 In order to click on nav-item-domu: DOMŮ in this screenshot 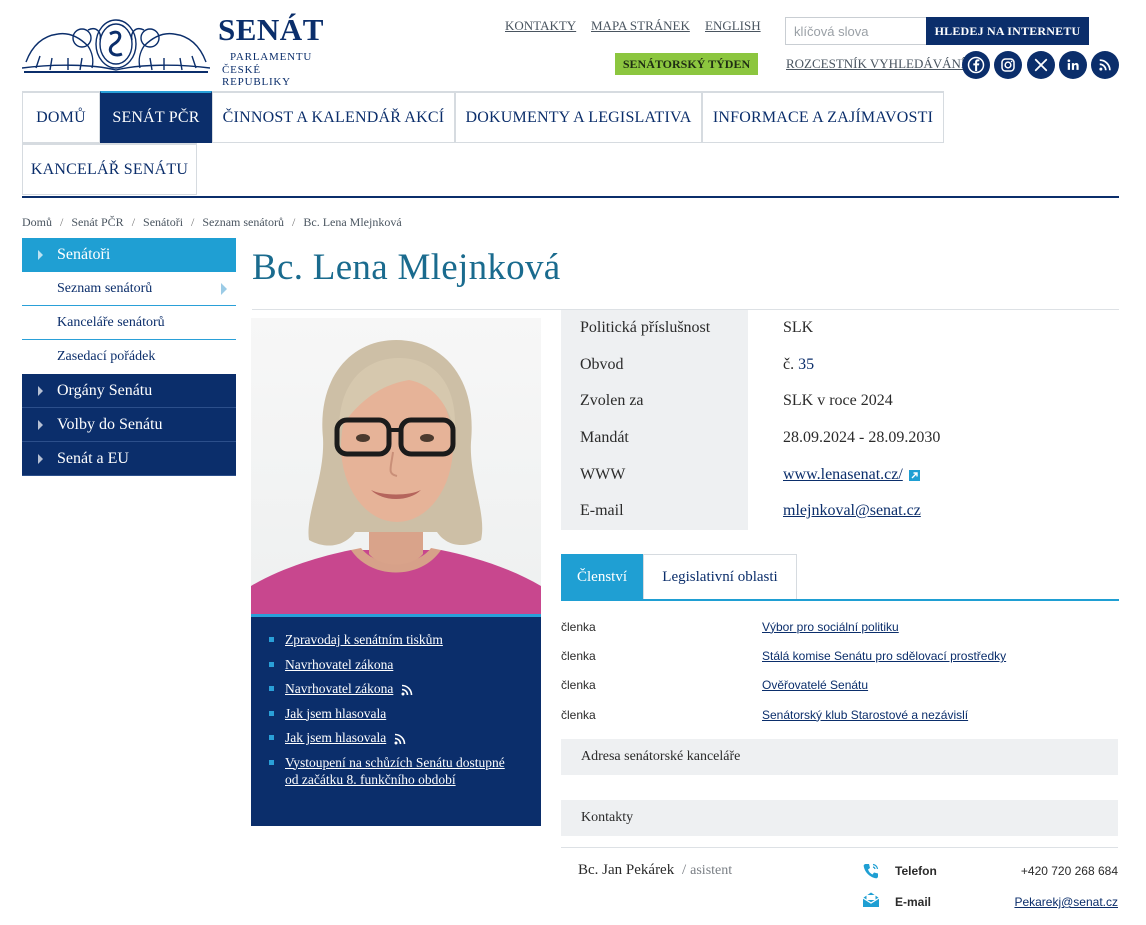, I will do `click(61, 117)`.